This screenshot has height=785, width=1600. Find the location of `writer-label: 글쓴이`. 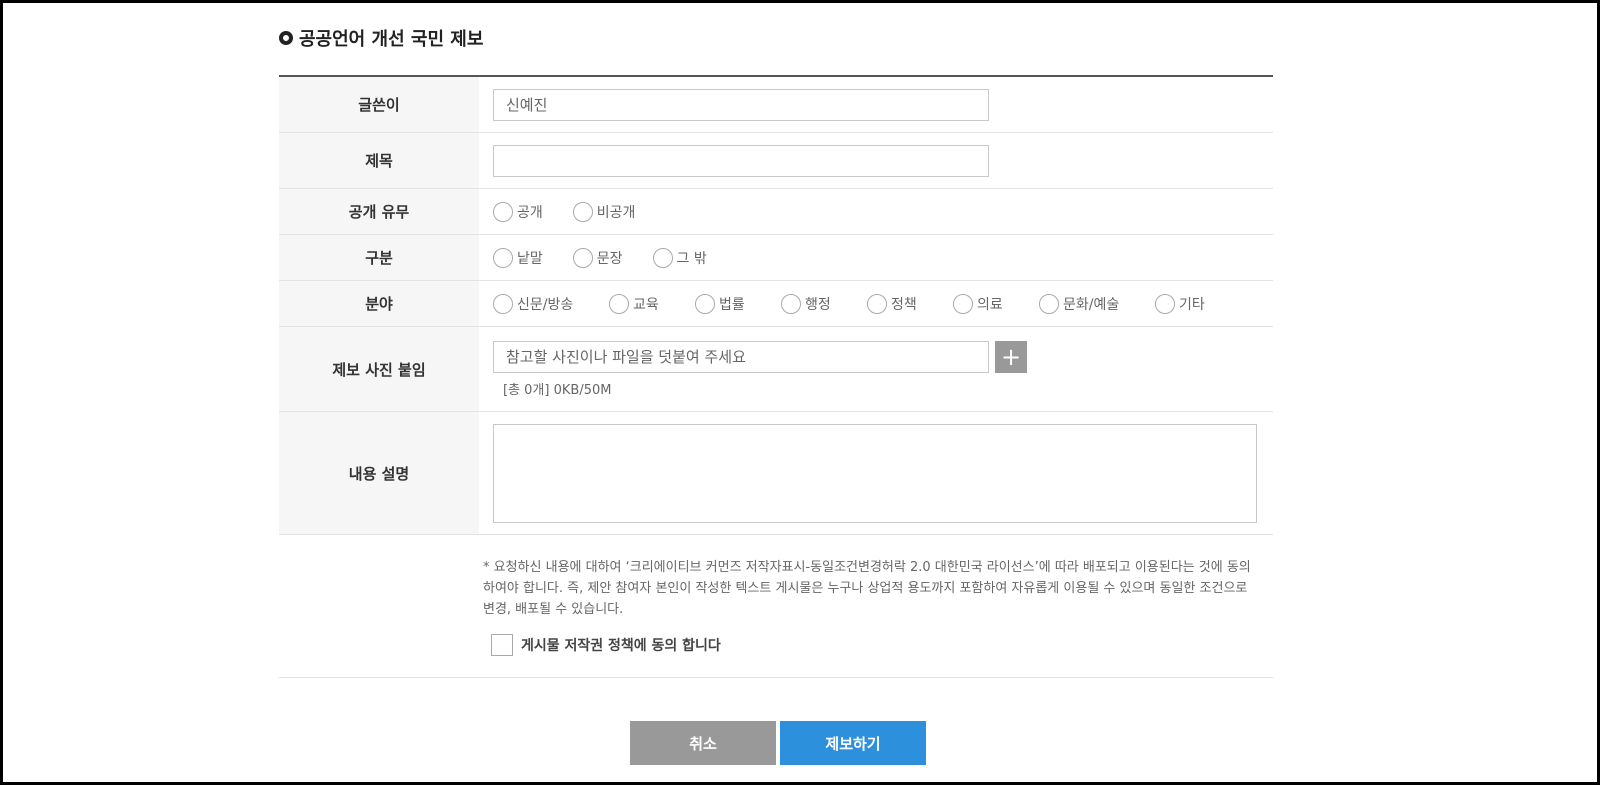

writer-label: 글쓴이 is located at coordinates (379, 104).